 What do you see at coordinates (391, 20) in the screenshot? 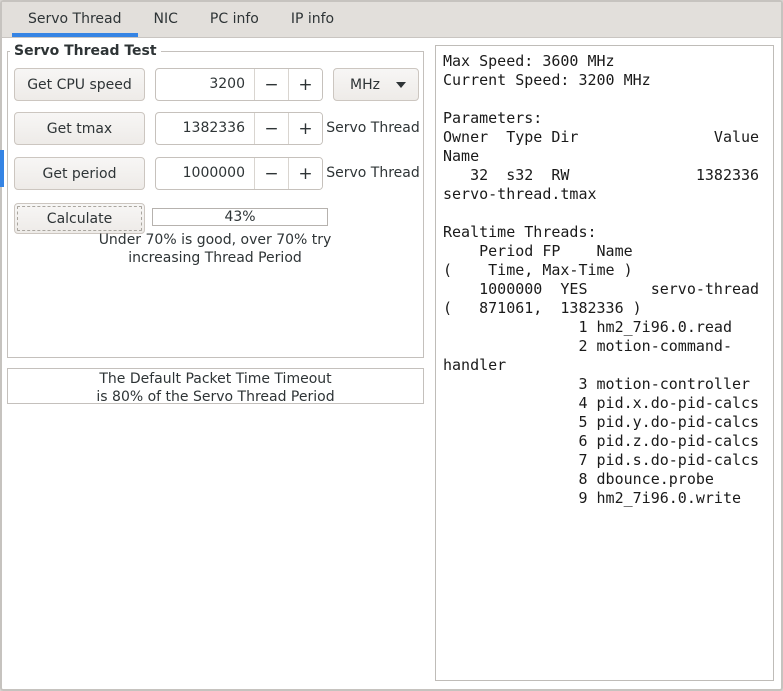
I see `tab-bar: Servo Thread NIC PC info IP info` at bounding box center [391, 20].